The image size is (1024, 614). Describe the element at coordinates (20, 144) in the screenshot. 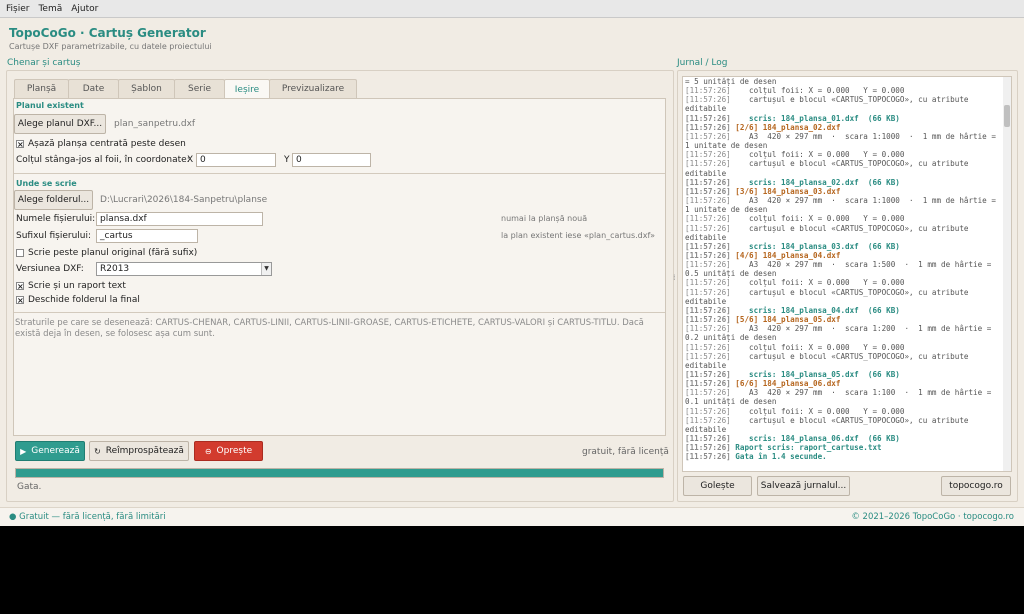

I see `center-sheet-checkbox-box: ×` at that location.